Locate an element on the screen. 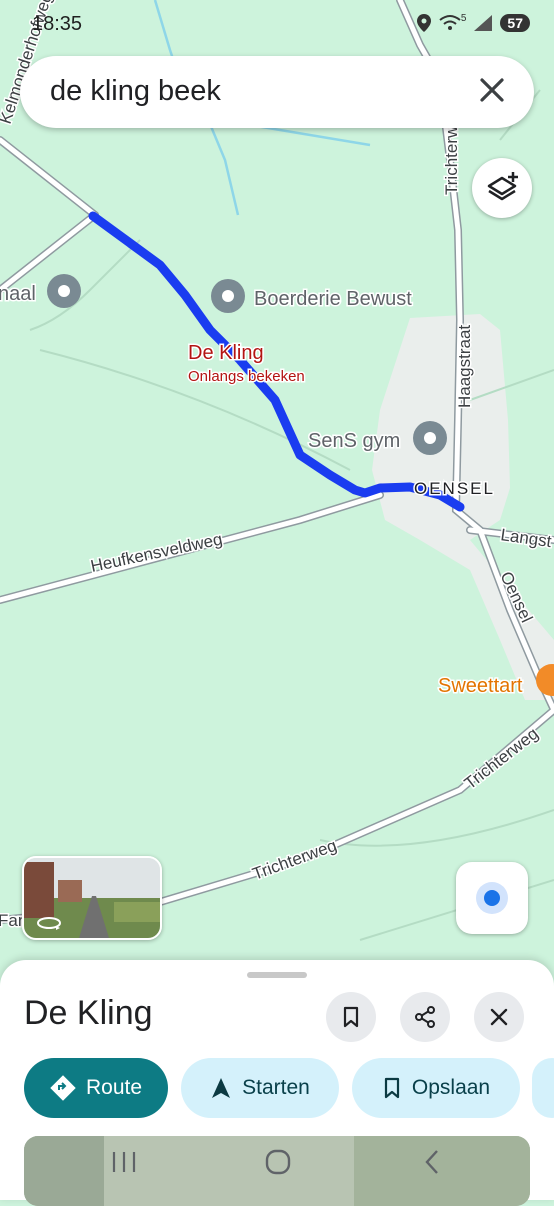  rotate-360-icon is located at coordinates (49, 923).